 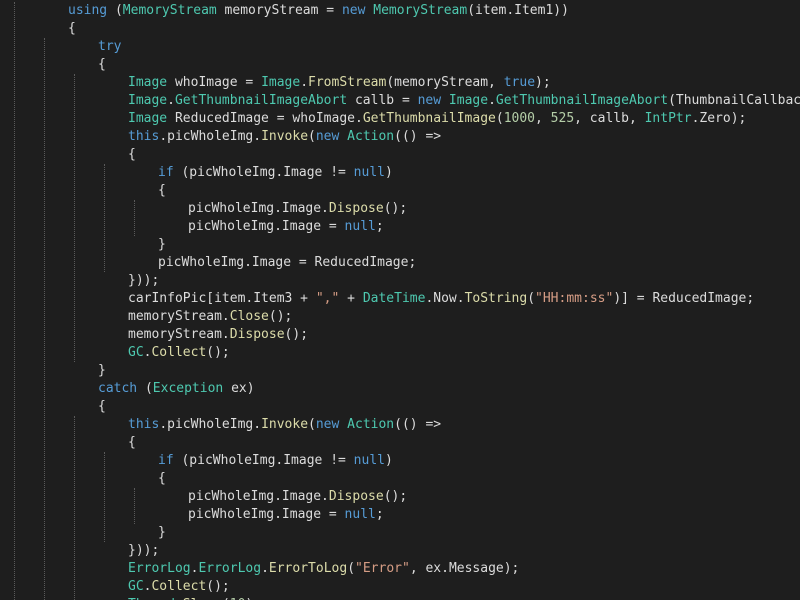 I want to click on code-token-string: "Error", so click(x=382, y=568).